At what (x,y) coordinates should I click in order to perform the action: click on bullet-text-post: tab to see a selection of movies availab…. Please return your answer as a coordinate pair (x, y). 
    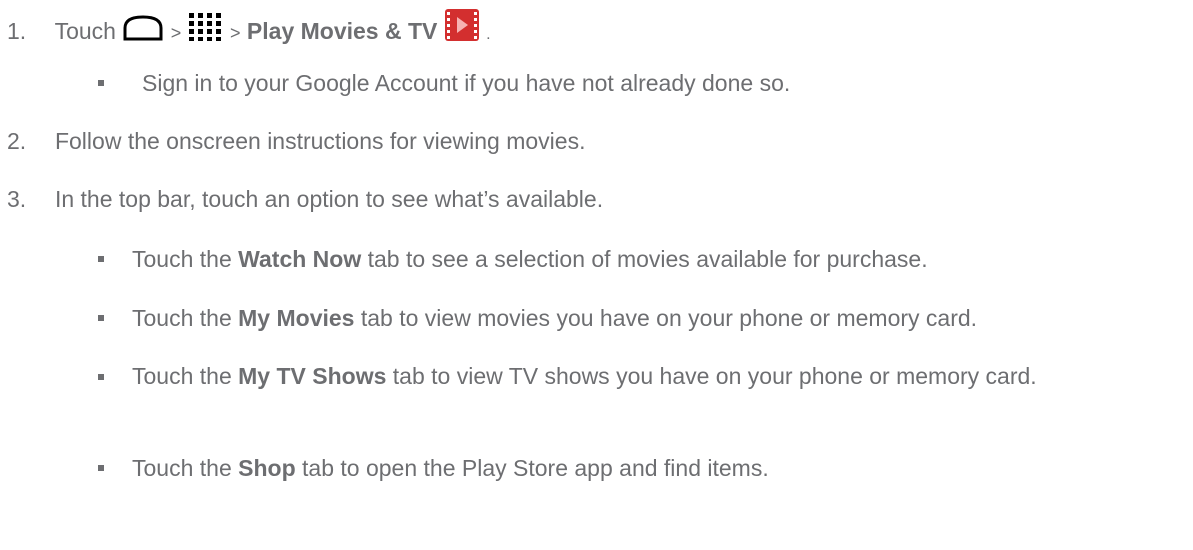
    Looking at the image, I should click on (647, 259).